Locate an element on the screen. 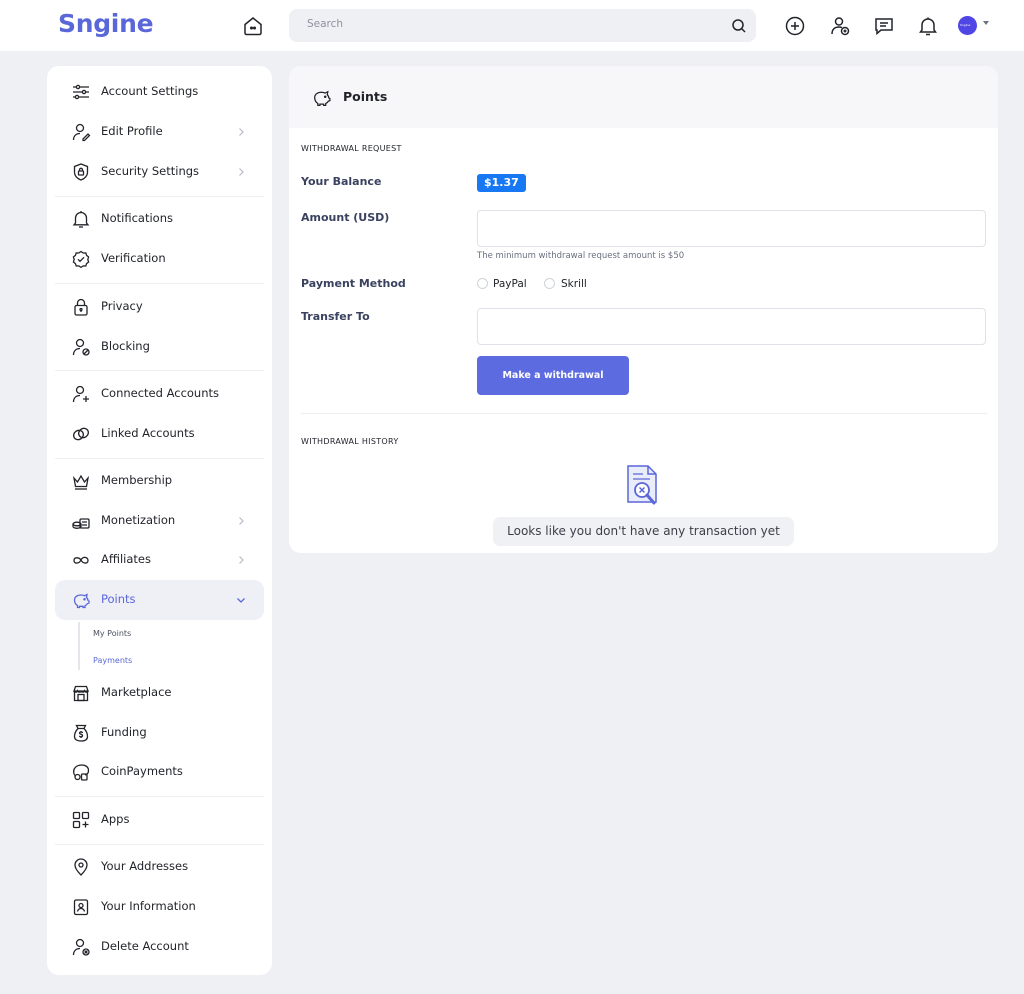 The width and height of the screenshot is (1024, 994). sidebar-item-blocking: Blocking is located at coordinates (159, 347).